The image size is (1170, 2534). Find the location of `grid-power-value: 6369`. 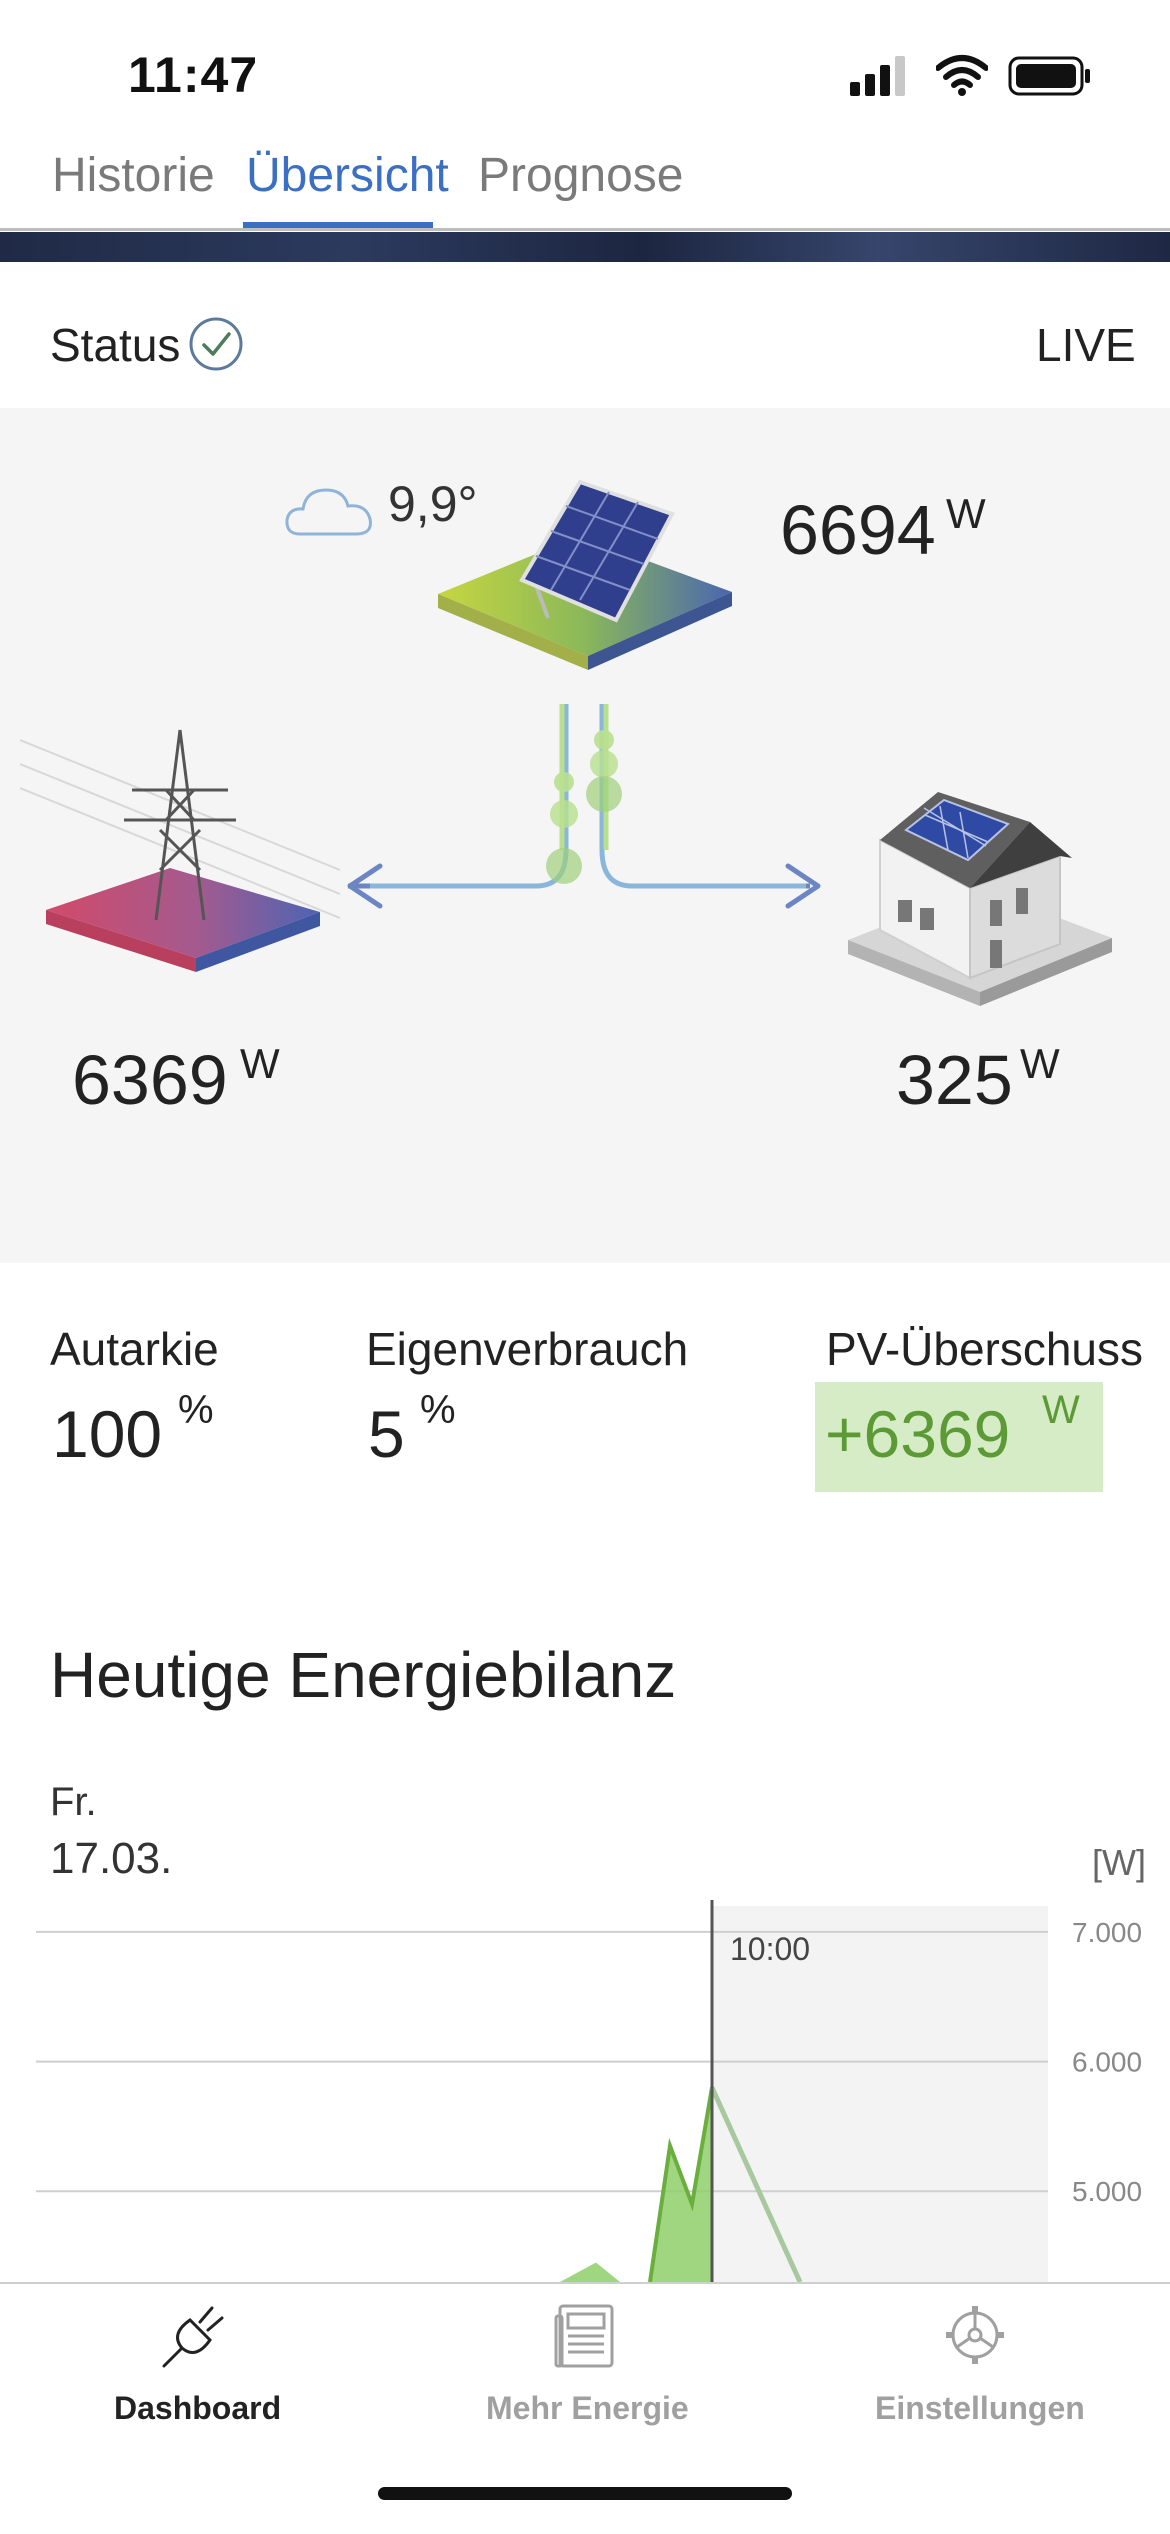

grid-power-value: 6369 is located at coordinates (150, 1080).